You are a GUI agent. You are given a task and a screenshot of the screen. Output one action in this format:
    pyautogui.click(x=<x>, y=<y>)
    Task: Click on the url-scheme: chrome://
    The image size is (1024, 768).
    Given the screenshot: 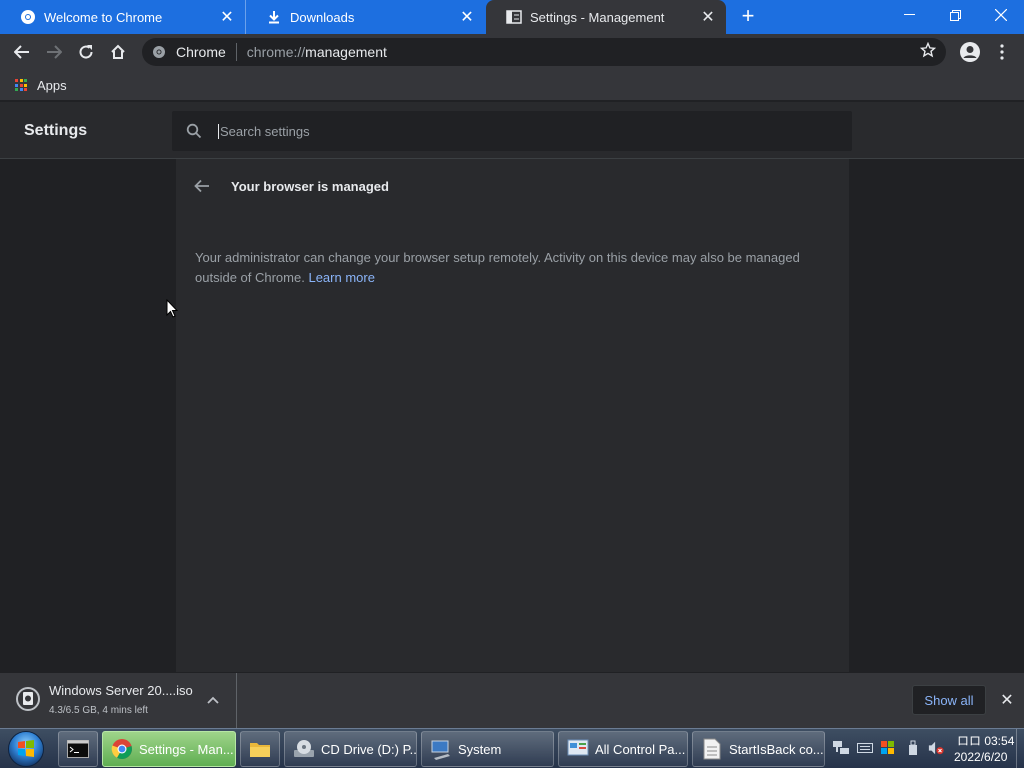 What is the action you would take?
    pyautogui.click(x=276, y=52)
    